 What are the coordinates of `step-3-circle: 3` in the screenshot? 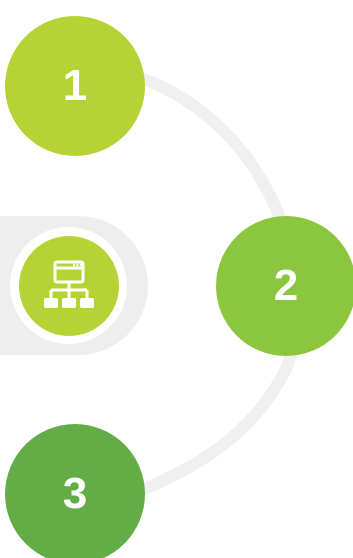 It's located at (75, 491).